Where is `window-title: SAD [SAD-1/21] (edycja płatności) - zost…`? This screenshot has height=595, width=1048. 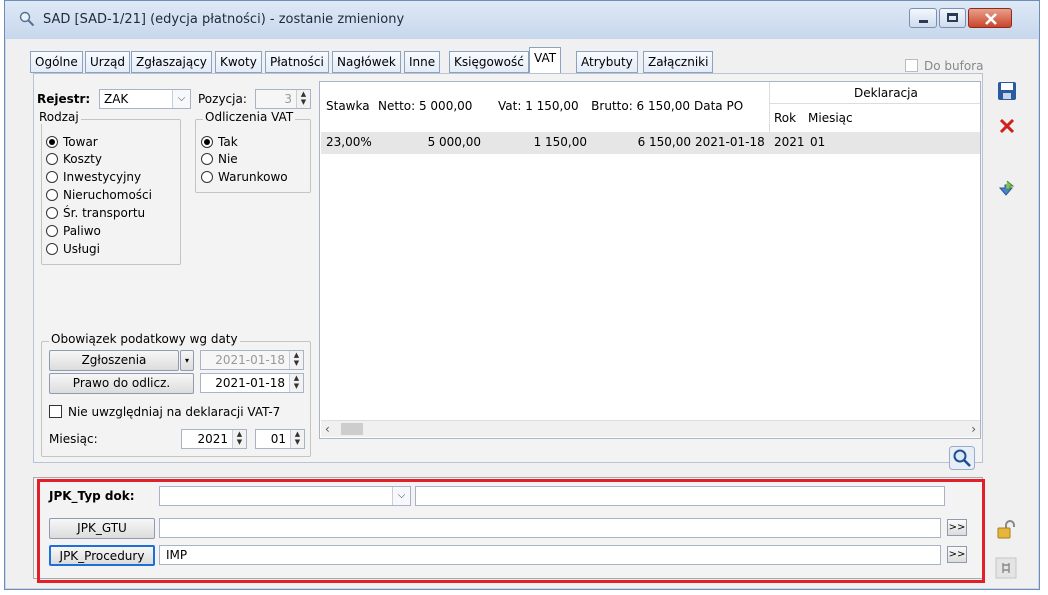
window-title: SAD [SAD-1/21] (edycja płatności) - zost… is located at coordinates (224, 19).